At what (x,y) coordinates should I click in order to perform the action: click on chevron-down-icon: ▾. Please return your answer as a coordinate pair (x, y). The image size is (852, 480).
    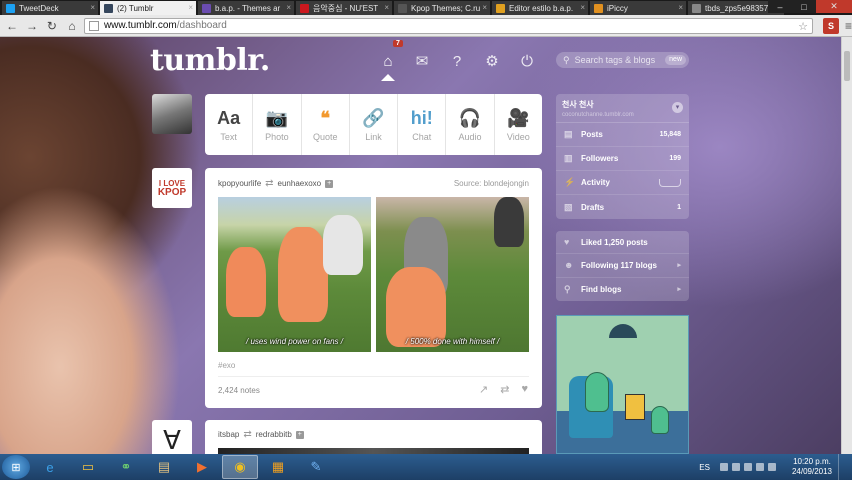
    Looking at the image, I should click on (677, 107).